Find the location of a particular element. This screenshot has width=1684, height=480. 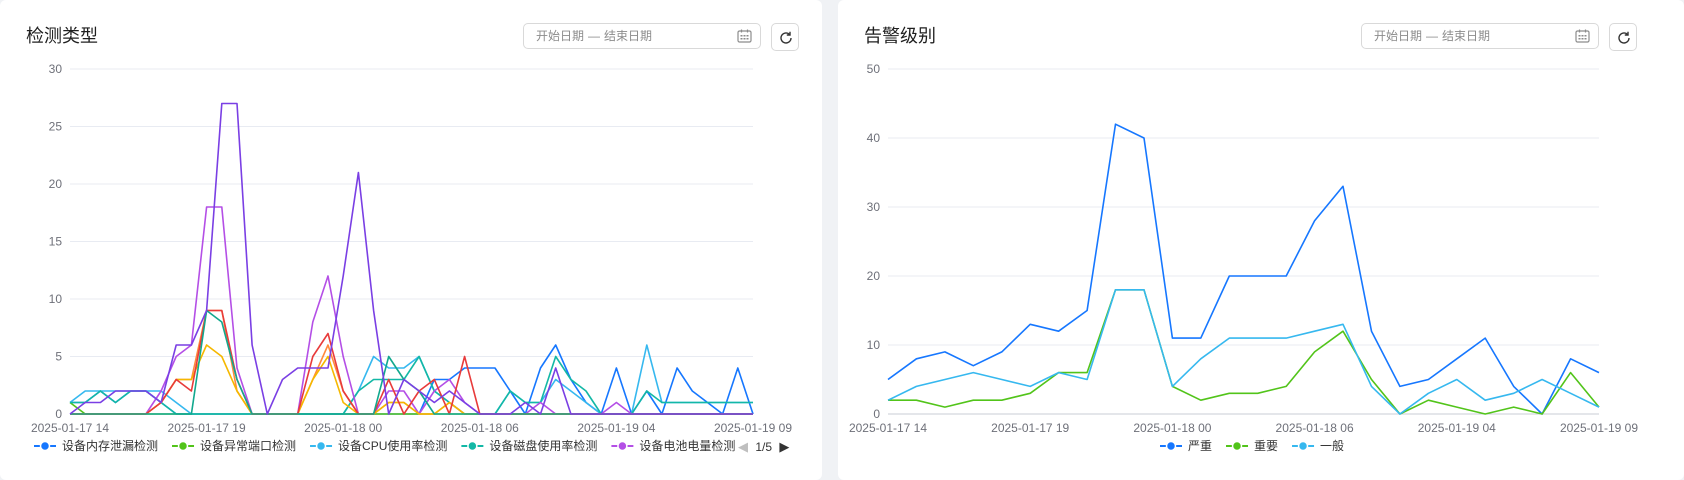

y-tick-label: 50 is located at coordinates (874, 69).